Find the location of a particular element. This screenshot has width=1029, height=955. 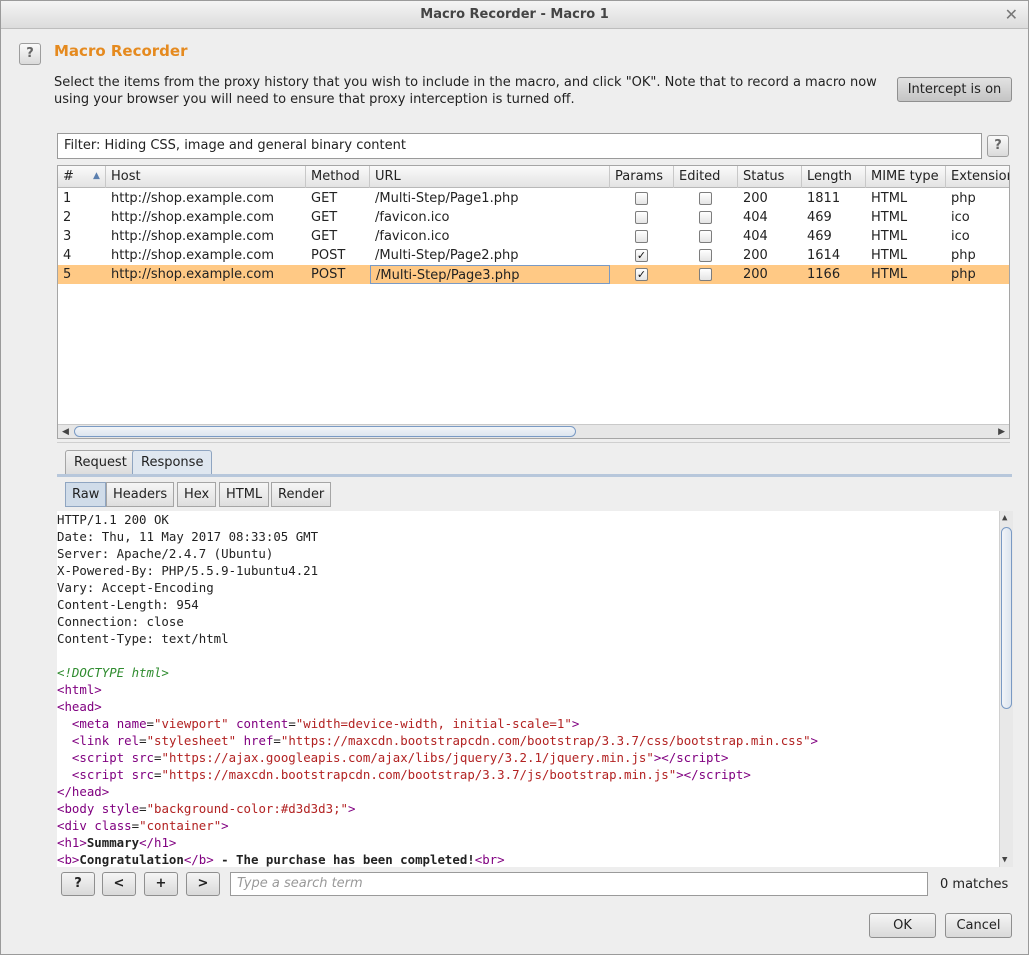

subtab-raw: Raw is located at coordinates (86, 494).